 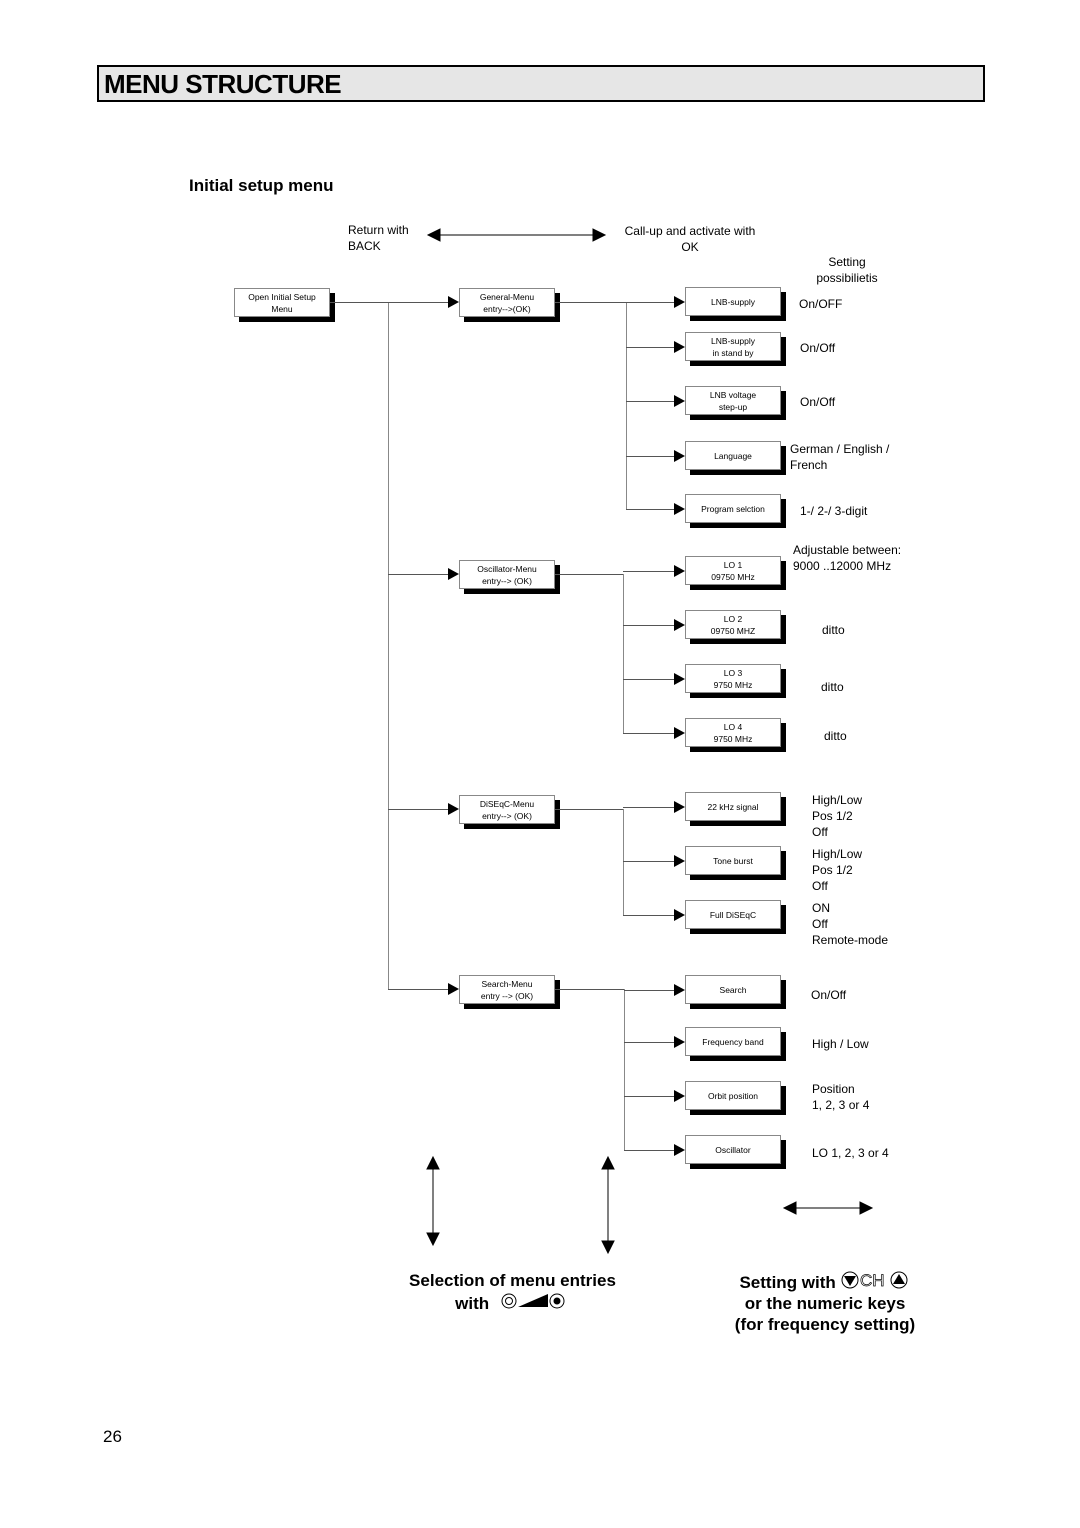 I want to click on box-submenu-item: Frequency band, so click(x=733, y=1041).